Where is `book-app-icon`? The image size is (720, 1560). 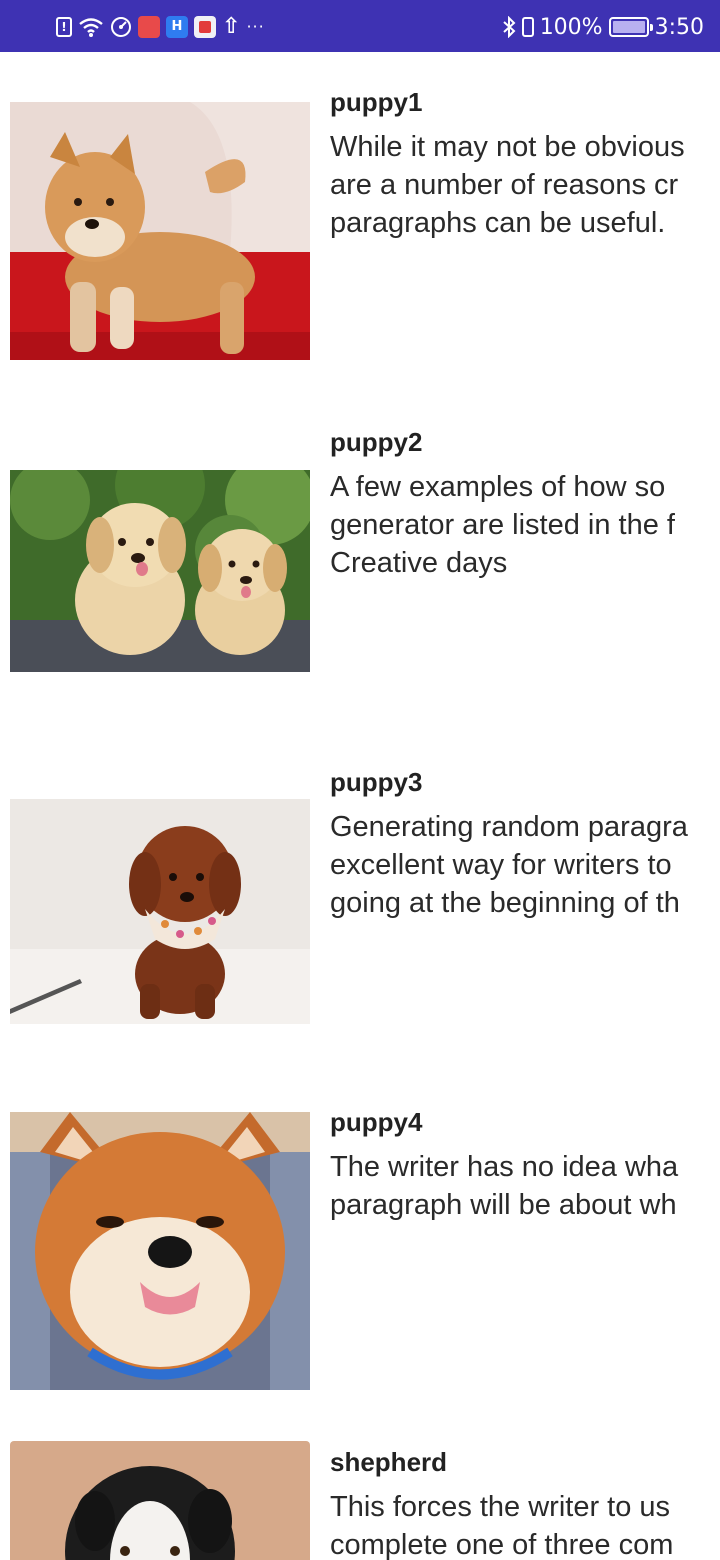 book-app-icon is located at coordinates (205, 27).